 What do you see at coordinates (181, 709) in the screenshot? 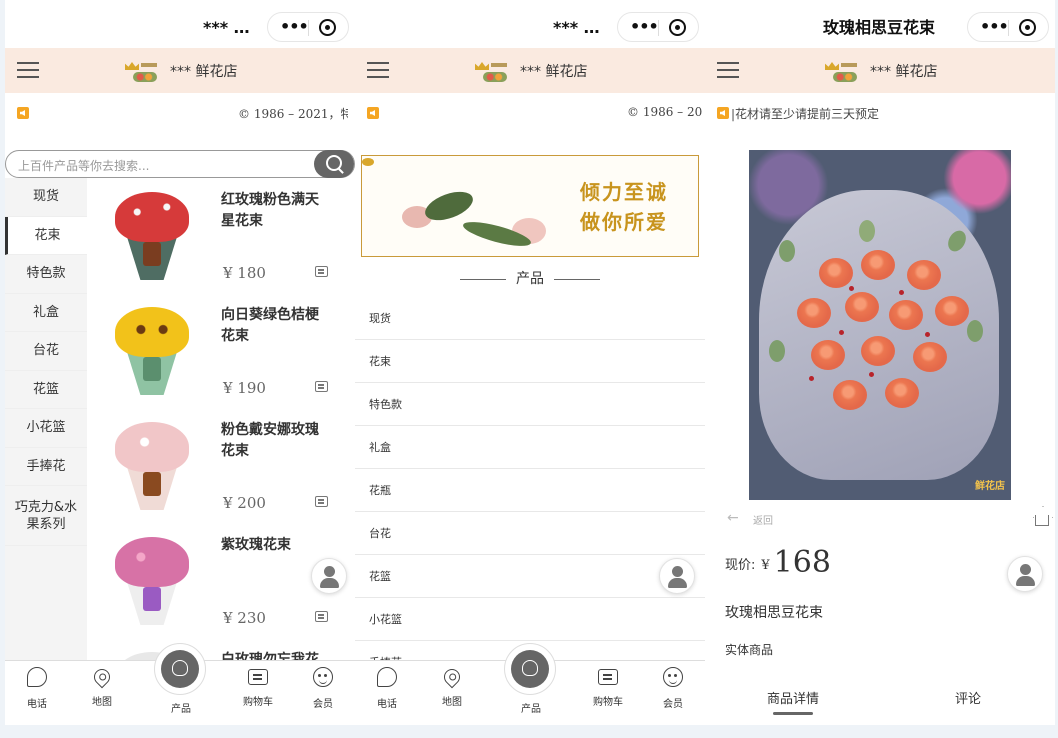
I see `nav-label: 产品` at bounding box center [181, 709].